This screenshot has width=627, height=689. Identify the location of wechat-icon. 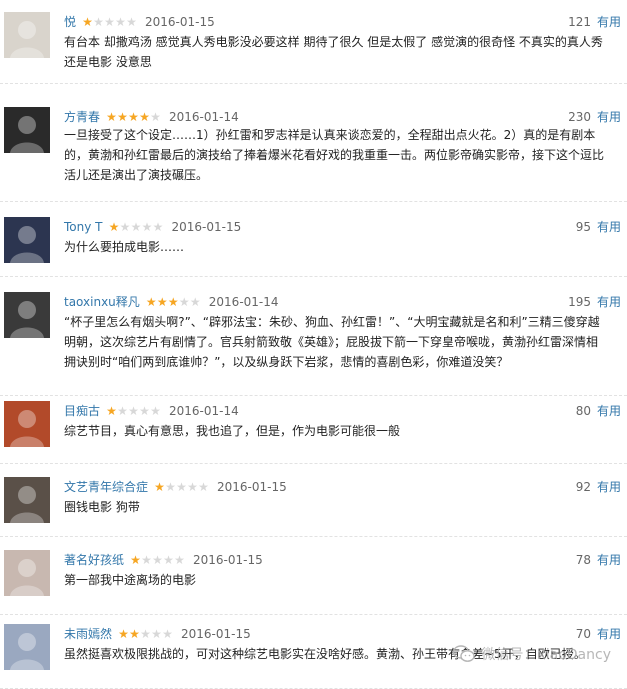
(464, 654).